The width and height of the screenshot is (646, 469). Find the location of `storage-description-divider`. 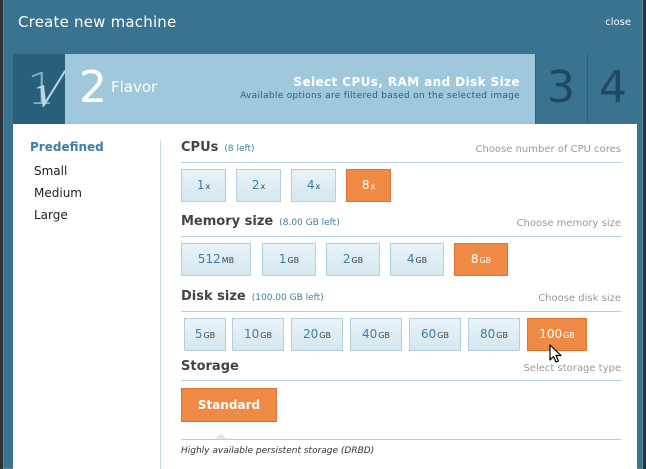

storage-description-divider is located at coordinates (401, 439).